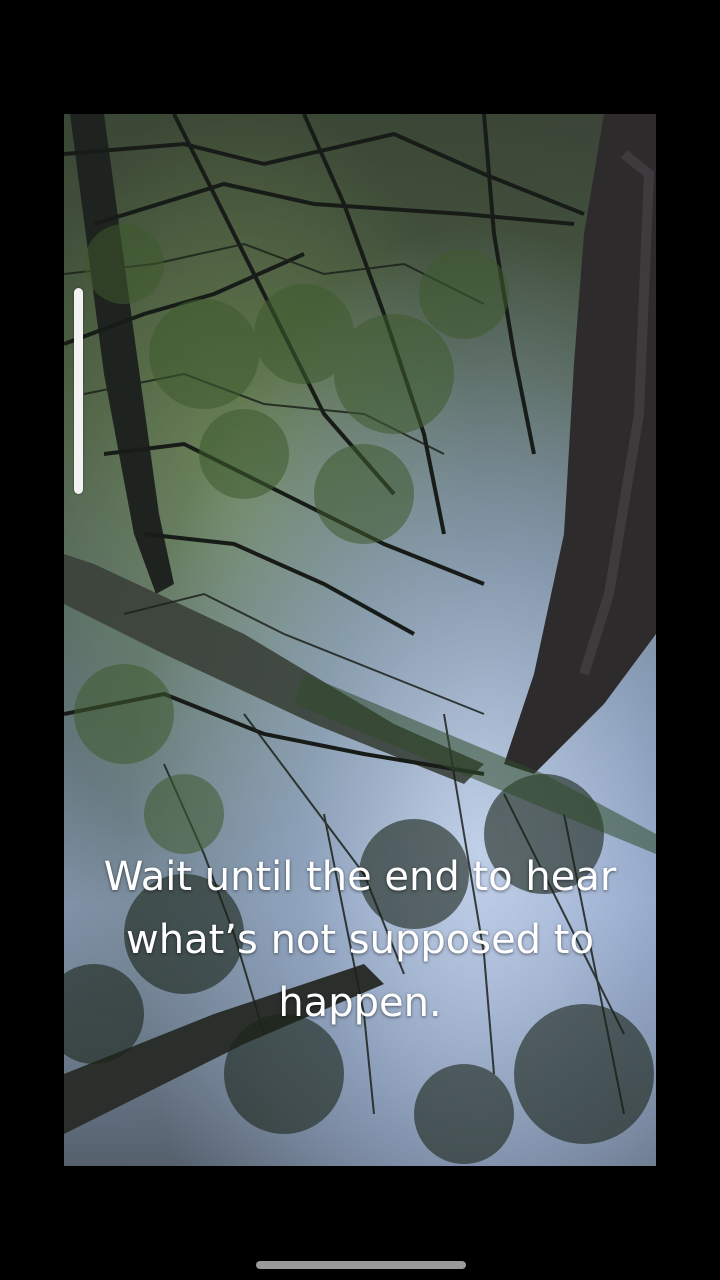  What do you see at coordinates (360, 1003) in the screenshot?
I see `caption-line: happen.` at bounding box center [360, 1003].